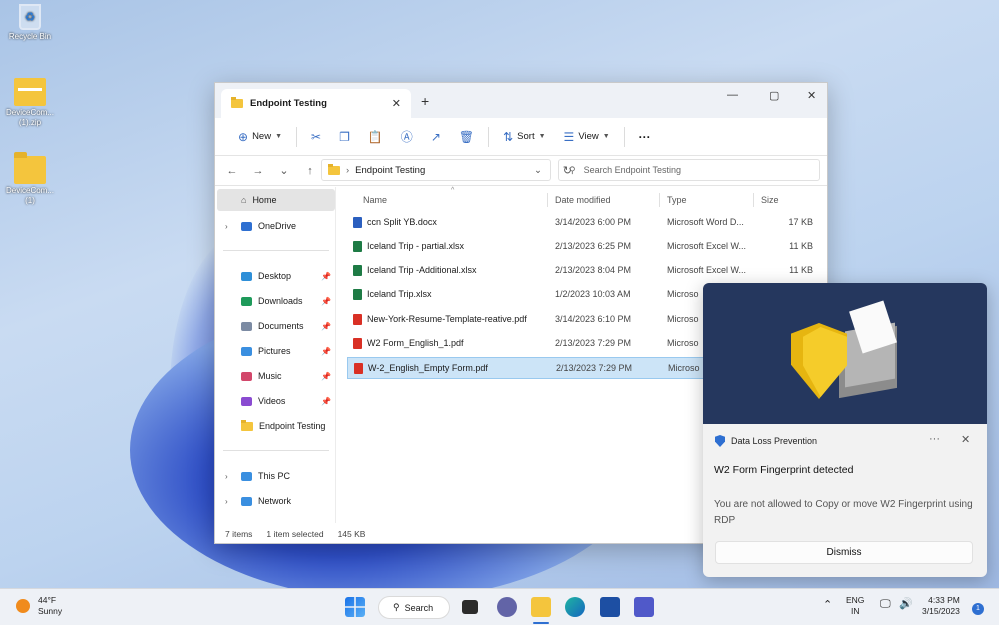 The width and height of the screenshot is (999, 625). What do you see at coordinates (396, 103) in the screenshot?
I see `close-tab-icon: ✕` at bounding box center [396, 103].